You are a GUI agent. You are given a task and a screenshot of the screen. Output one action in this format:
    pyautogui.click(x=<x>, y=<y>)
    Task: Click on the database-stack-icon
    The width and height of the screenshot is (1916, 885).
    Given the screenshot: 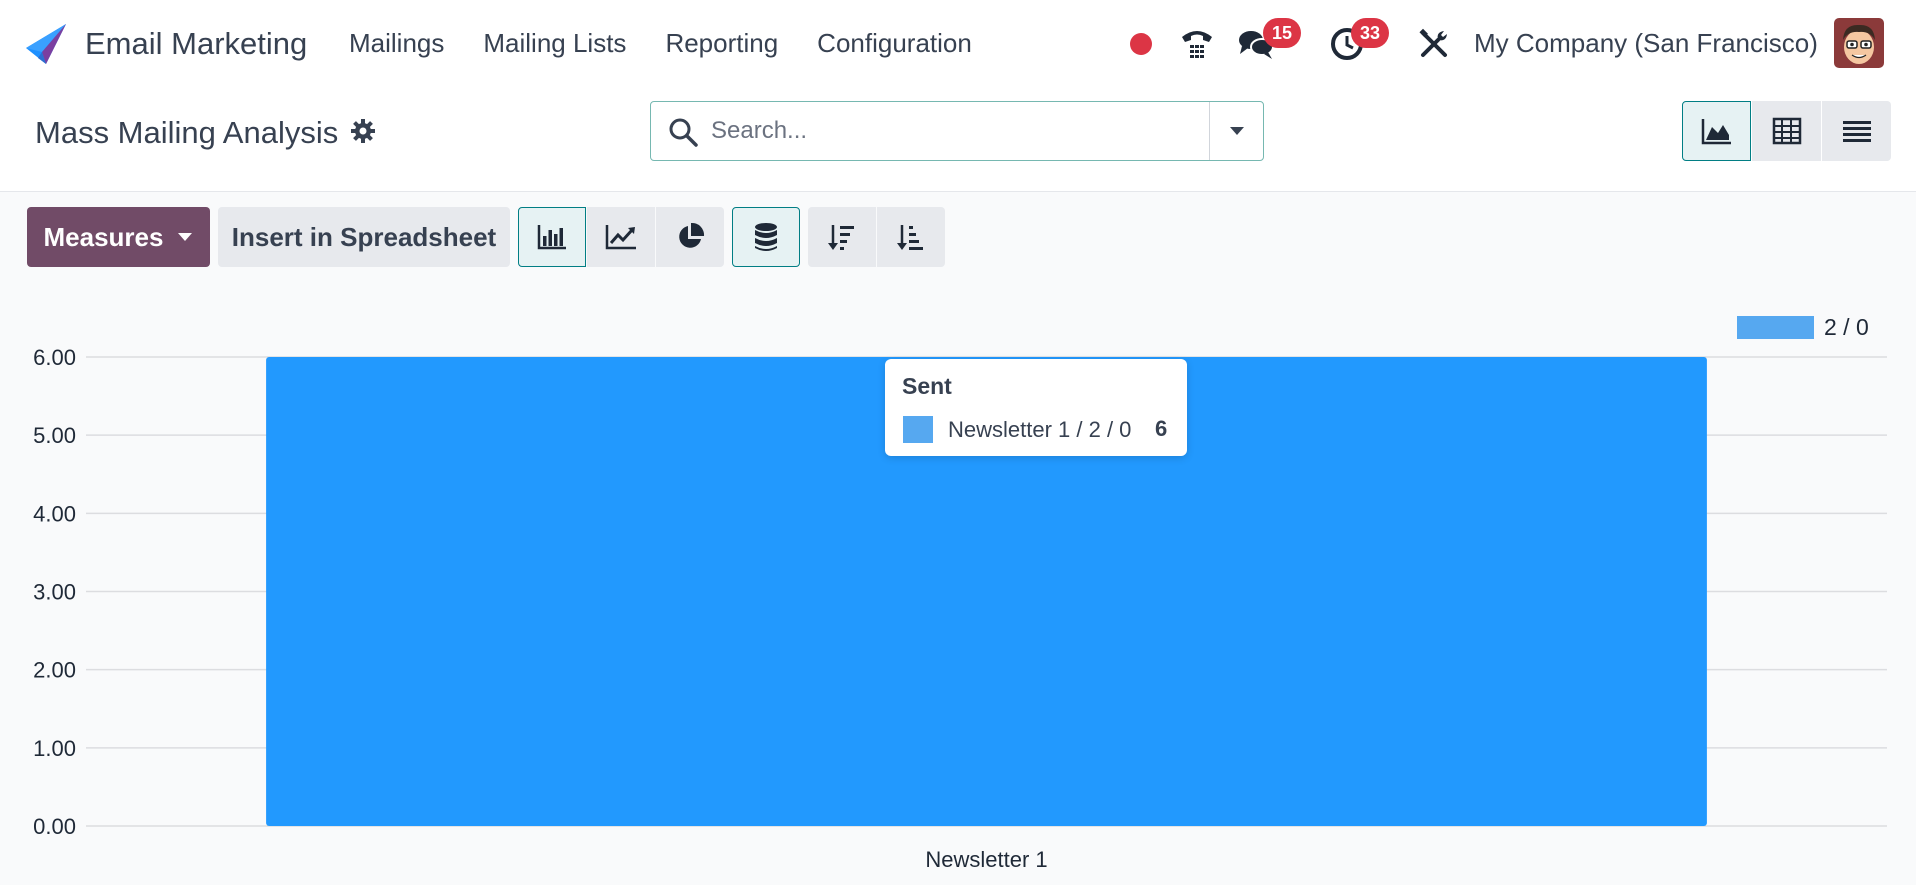 What is the action you would take?
    pyautogui.click(x=766, y=237)
    